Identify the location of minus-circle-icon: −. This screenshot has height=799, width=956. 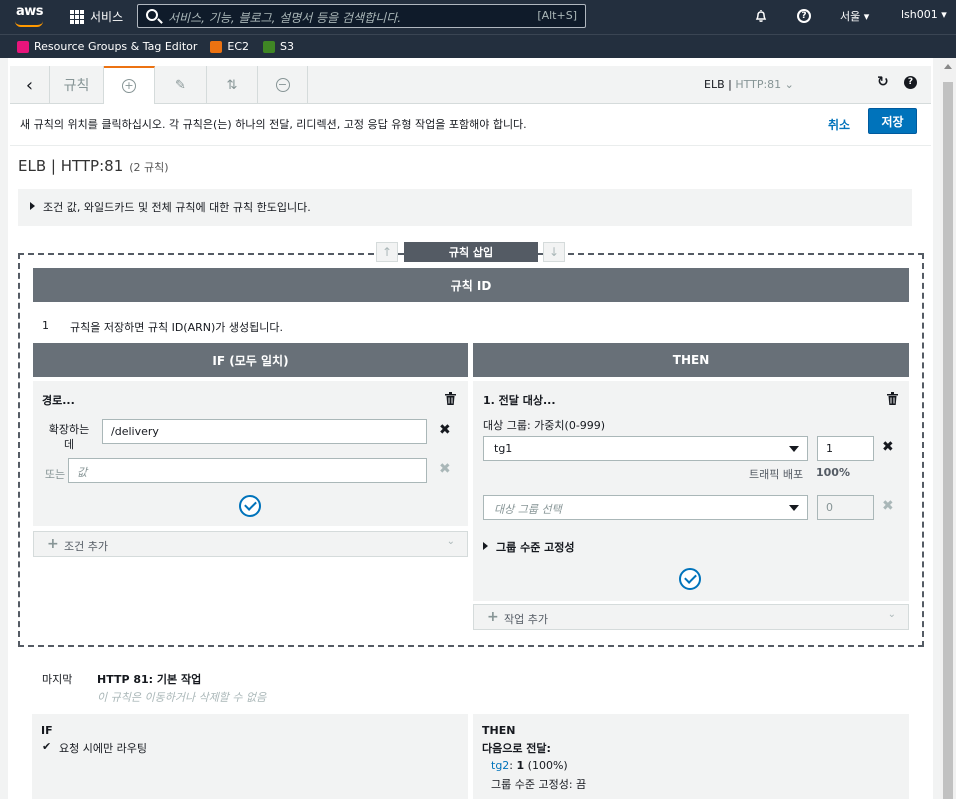
(282, 85).